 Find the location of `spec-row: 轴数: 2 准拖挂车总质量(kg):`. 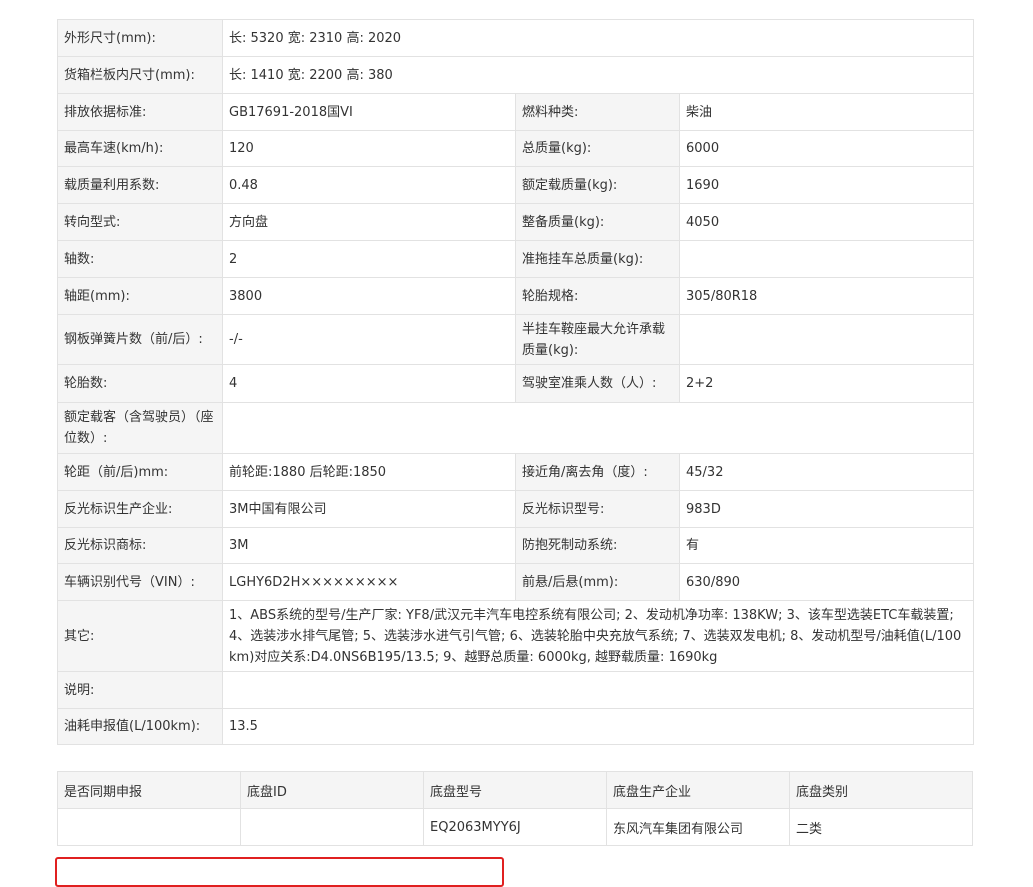

spec-row: 轴数: 2 准拖挂车总质量(kg): is located at coordinates (515, 259).